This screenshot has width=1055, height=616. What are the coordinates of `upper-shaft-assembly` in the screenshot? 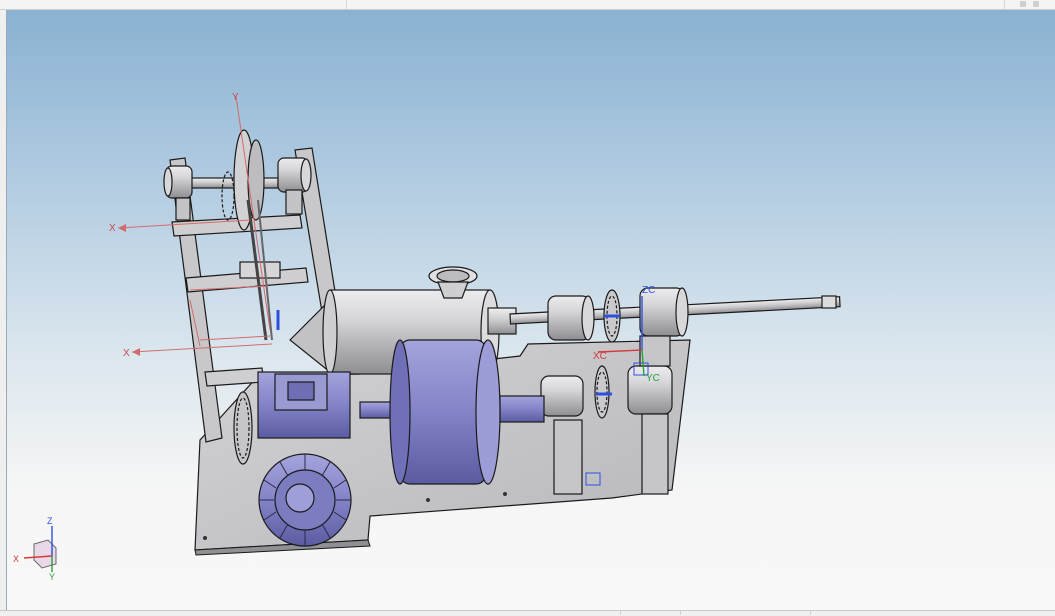 It's located at (237, 180).